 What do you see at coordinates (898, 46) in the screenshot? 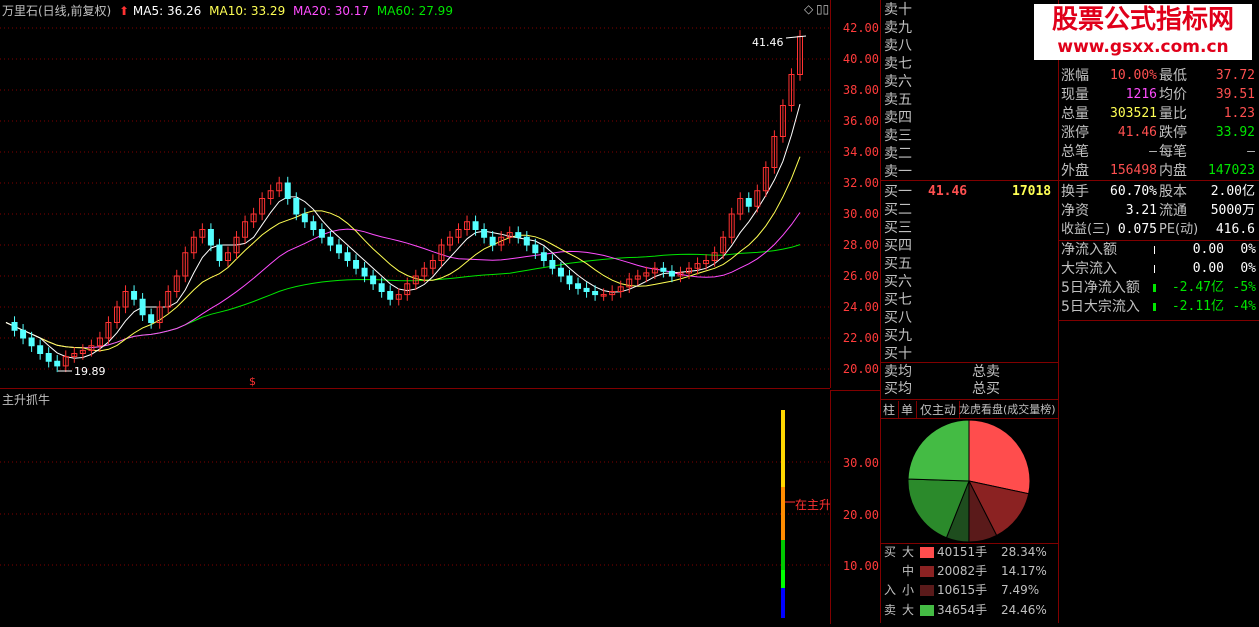
I see `sell-level-8: 卖八` at bounding box center [898, 46].